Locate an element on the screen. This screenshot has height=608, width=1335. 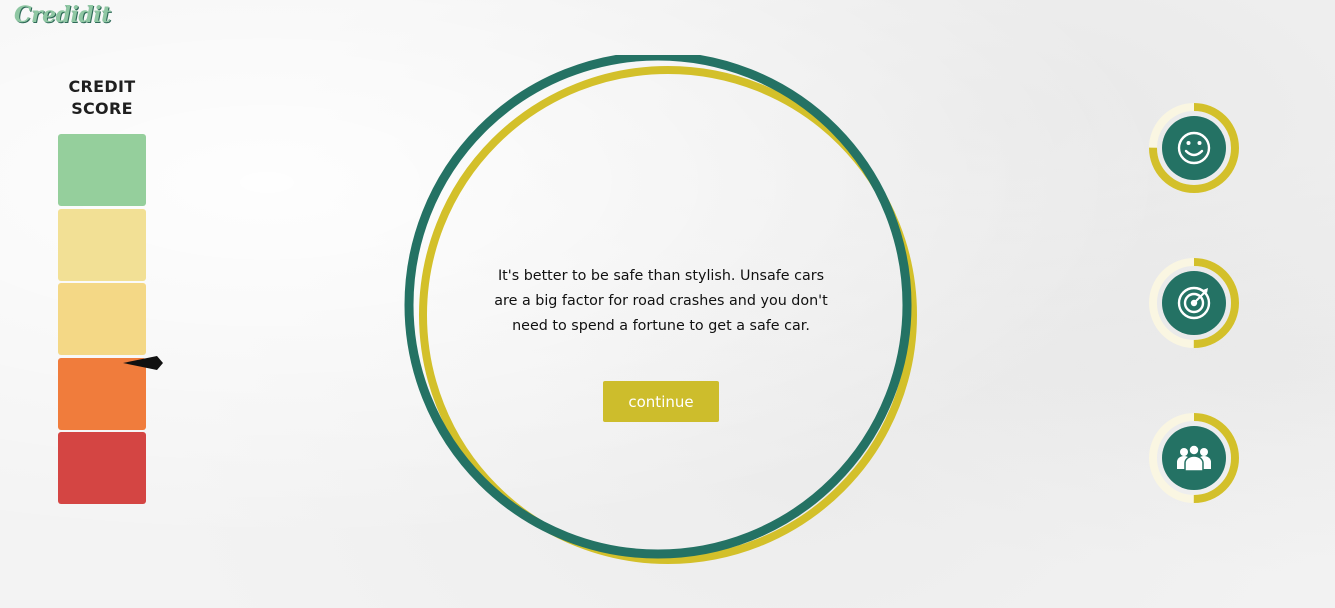
continue-button: continue is located at coordinates (661, 401).